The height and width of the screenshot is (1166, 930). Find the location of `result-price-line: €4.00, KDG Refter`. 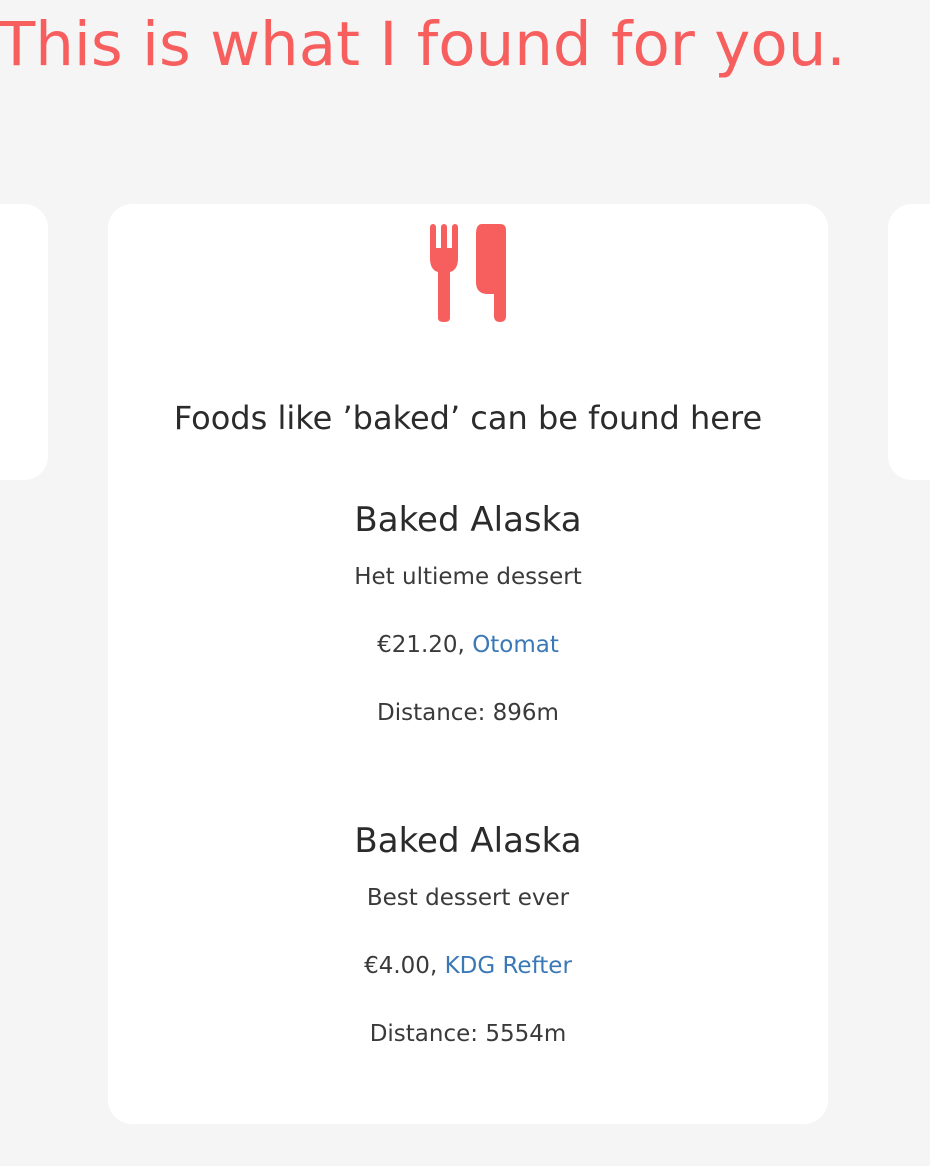

result-price-line: €4.00, KDG Refter is located at coordinates (468, 966).